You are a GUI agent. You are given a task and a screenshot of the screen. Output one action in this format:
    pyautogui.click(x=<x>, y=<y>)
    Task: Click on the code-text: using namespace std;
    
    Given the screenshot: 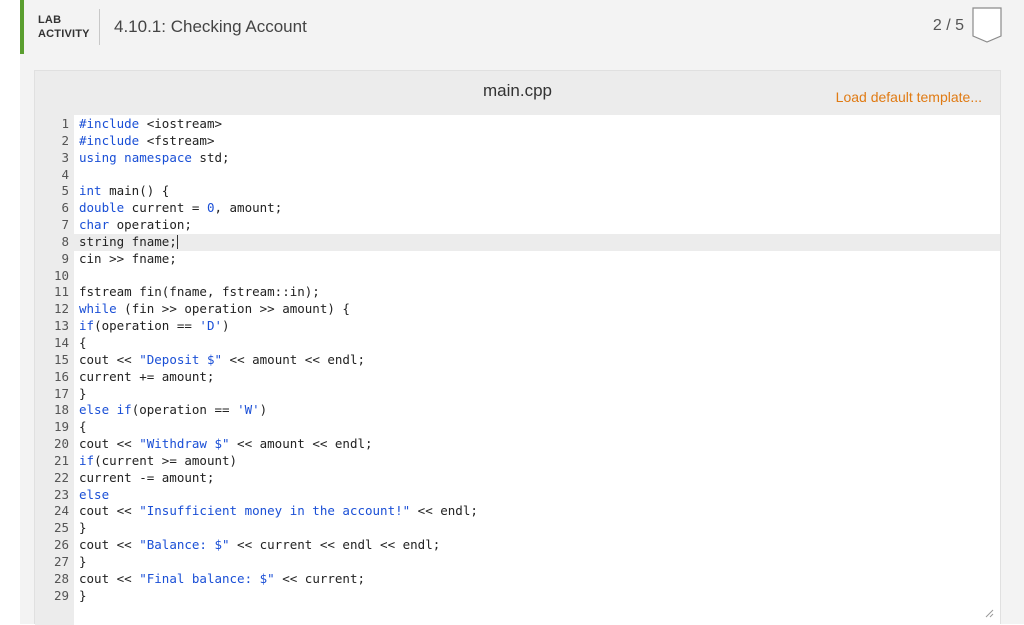 What is the action you would take?
    pyautogui.click(x=154, y=157)
    